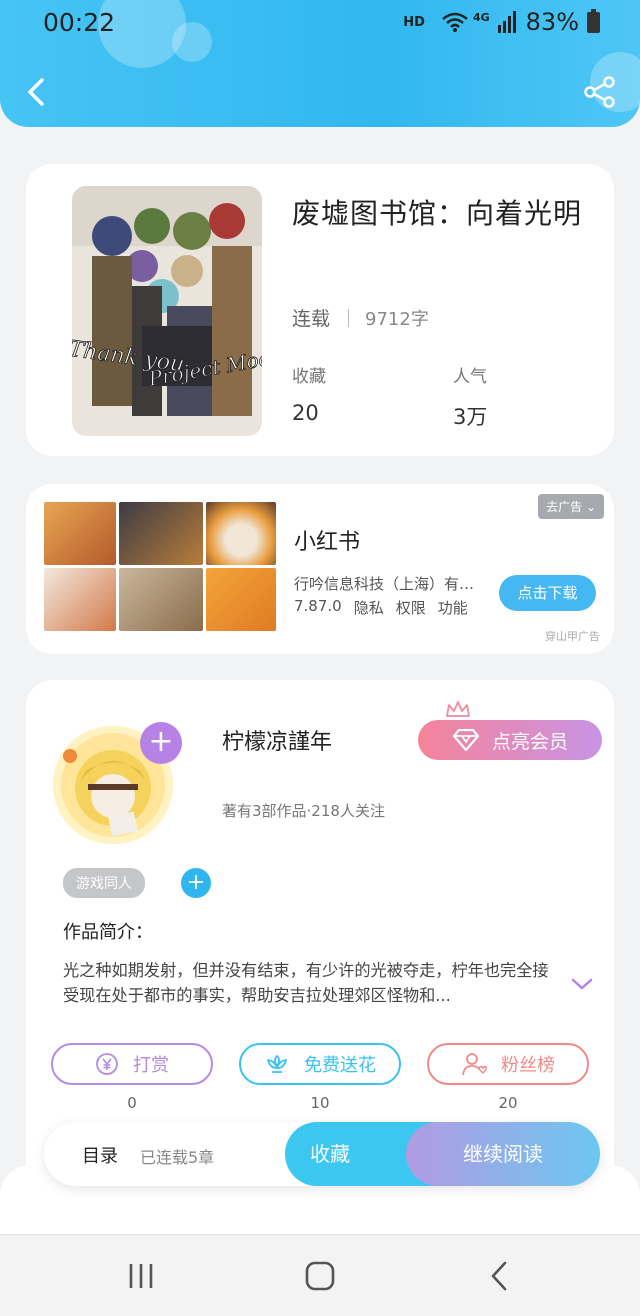 The image size is (640, 1316). What do you see at coordinates (600, 92) in the screenshot?
I see `share-button` at bounding box center [600, 92].